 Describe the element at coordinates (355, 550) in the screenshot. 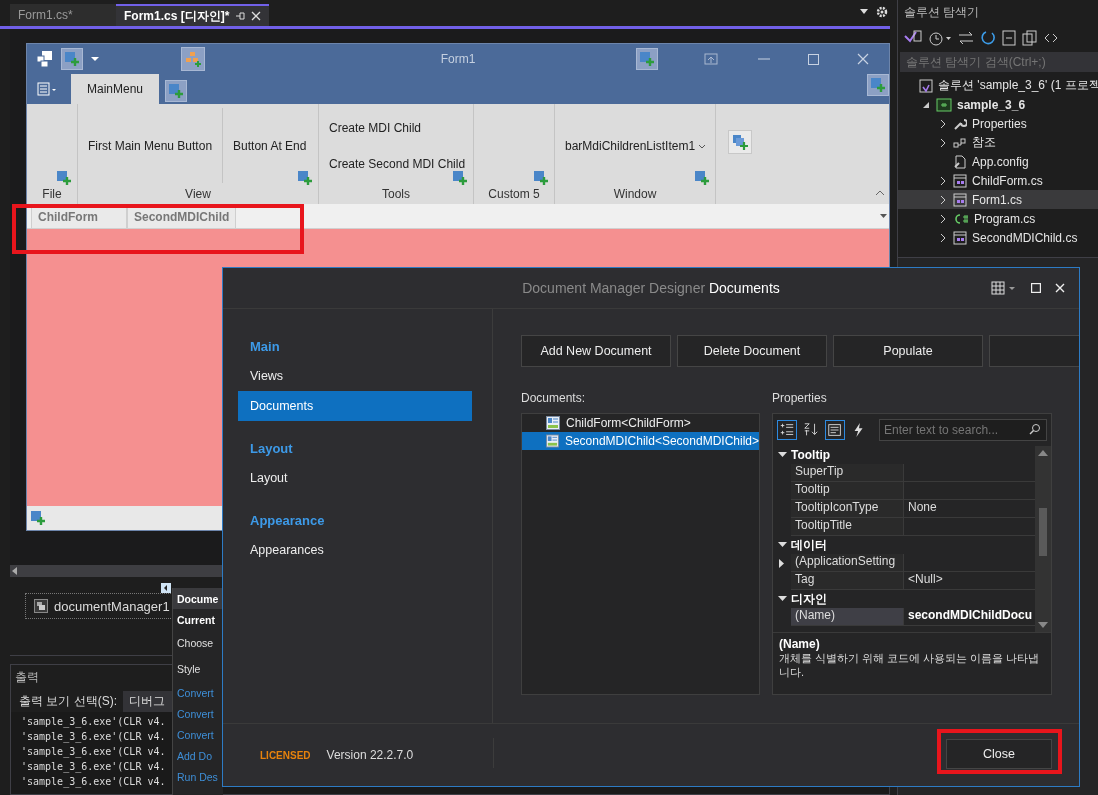

I see `nav-item: Appearances` at that location.